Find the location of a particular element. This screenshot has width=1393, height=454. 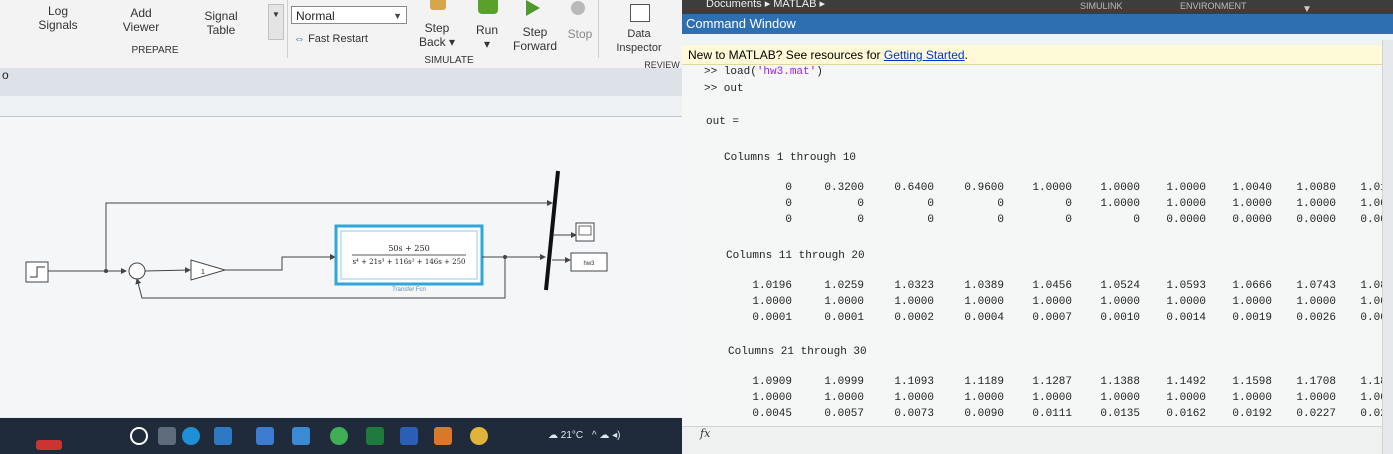

matrix-cell: 1.1492 is located at coordinates (1186, 382).